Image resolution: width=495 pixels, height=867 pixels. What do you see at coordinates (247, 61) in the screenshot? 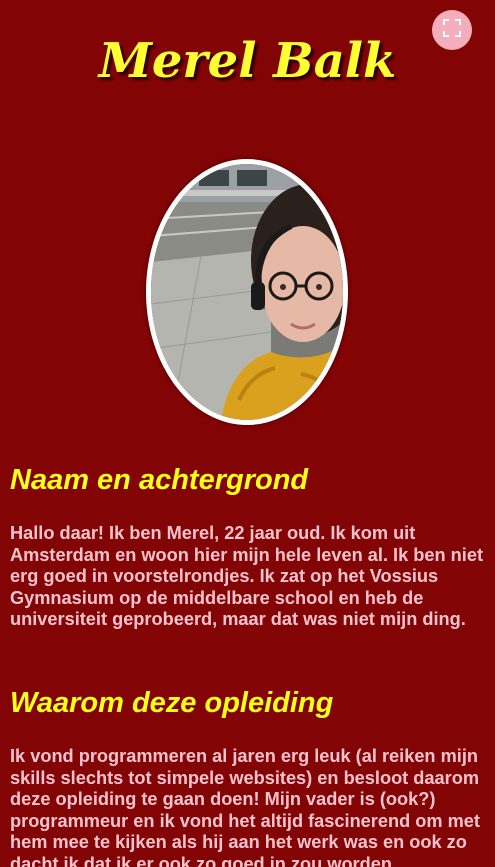
I see `site-title: Merel Balk` at bounding box center [247, 61].